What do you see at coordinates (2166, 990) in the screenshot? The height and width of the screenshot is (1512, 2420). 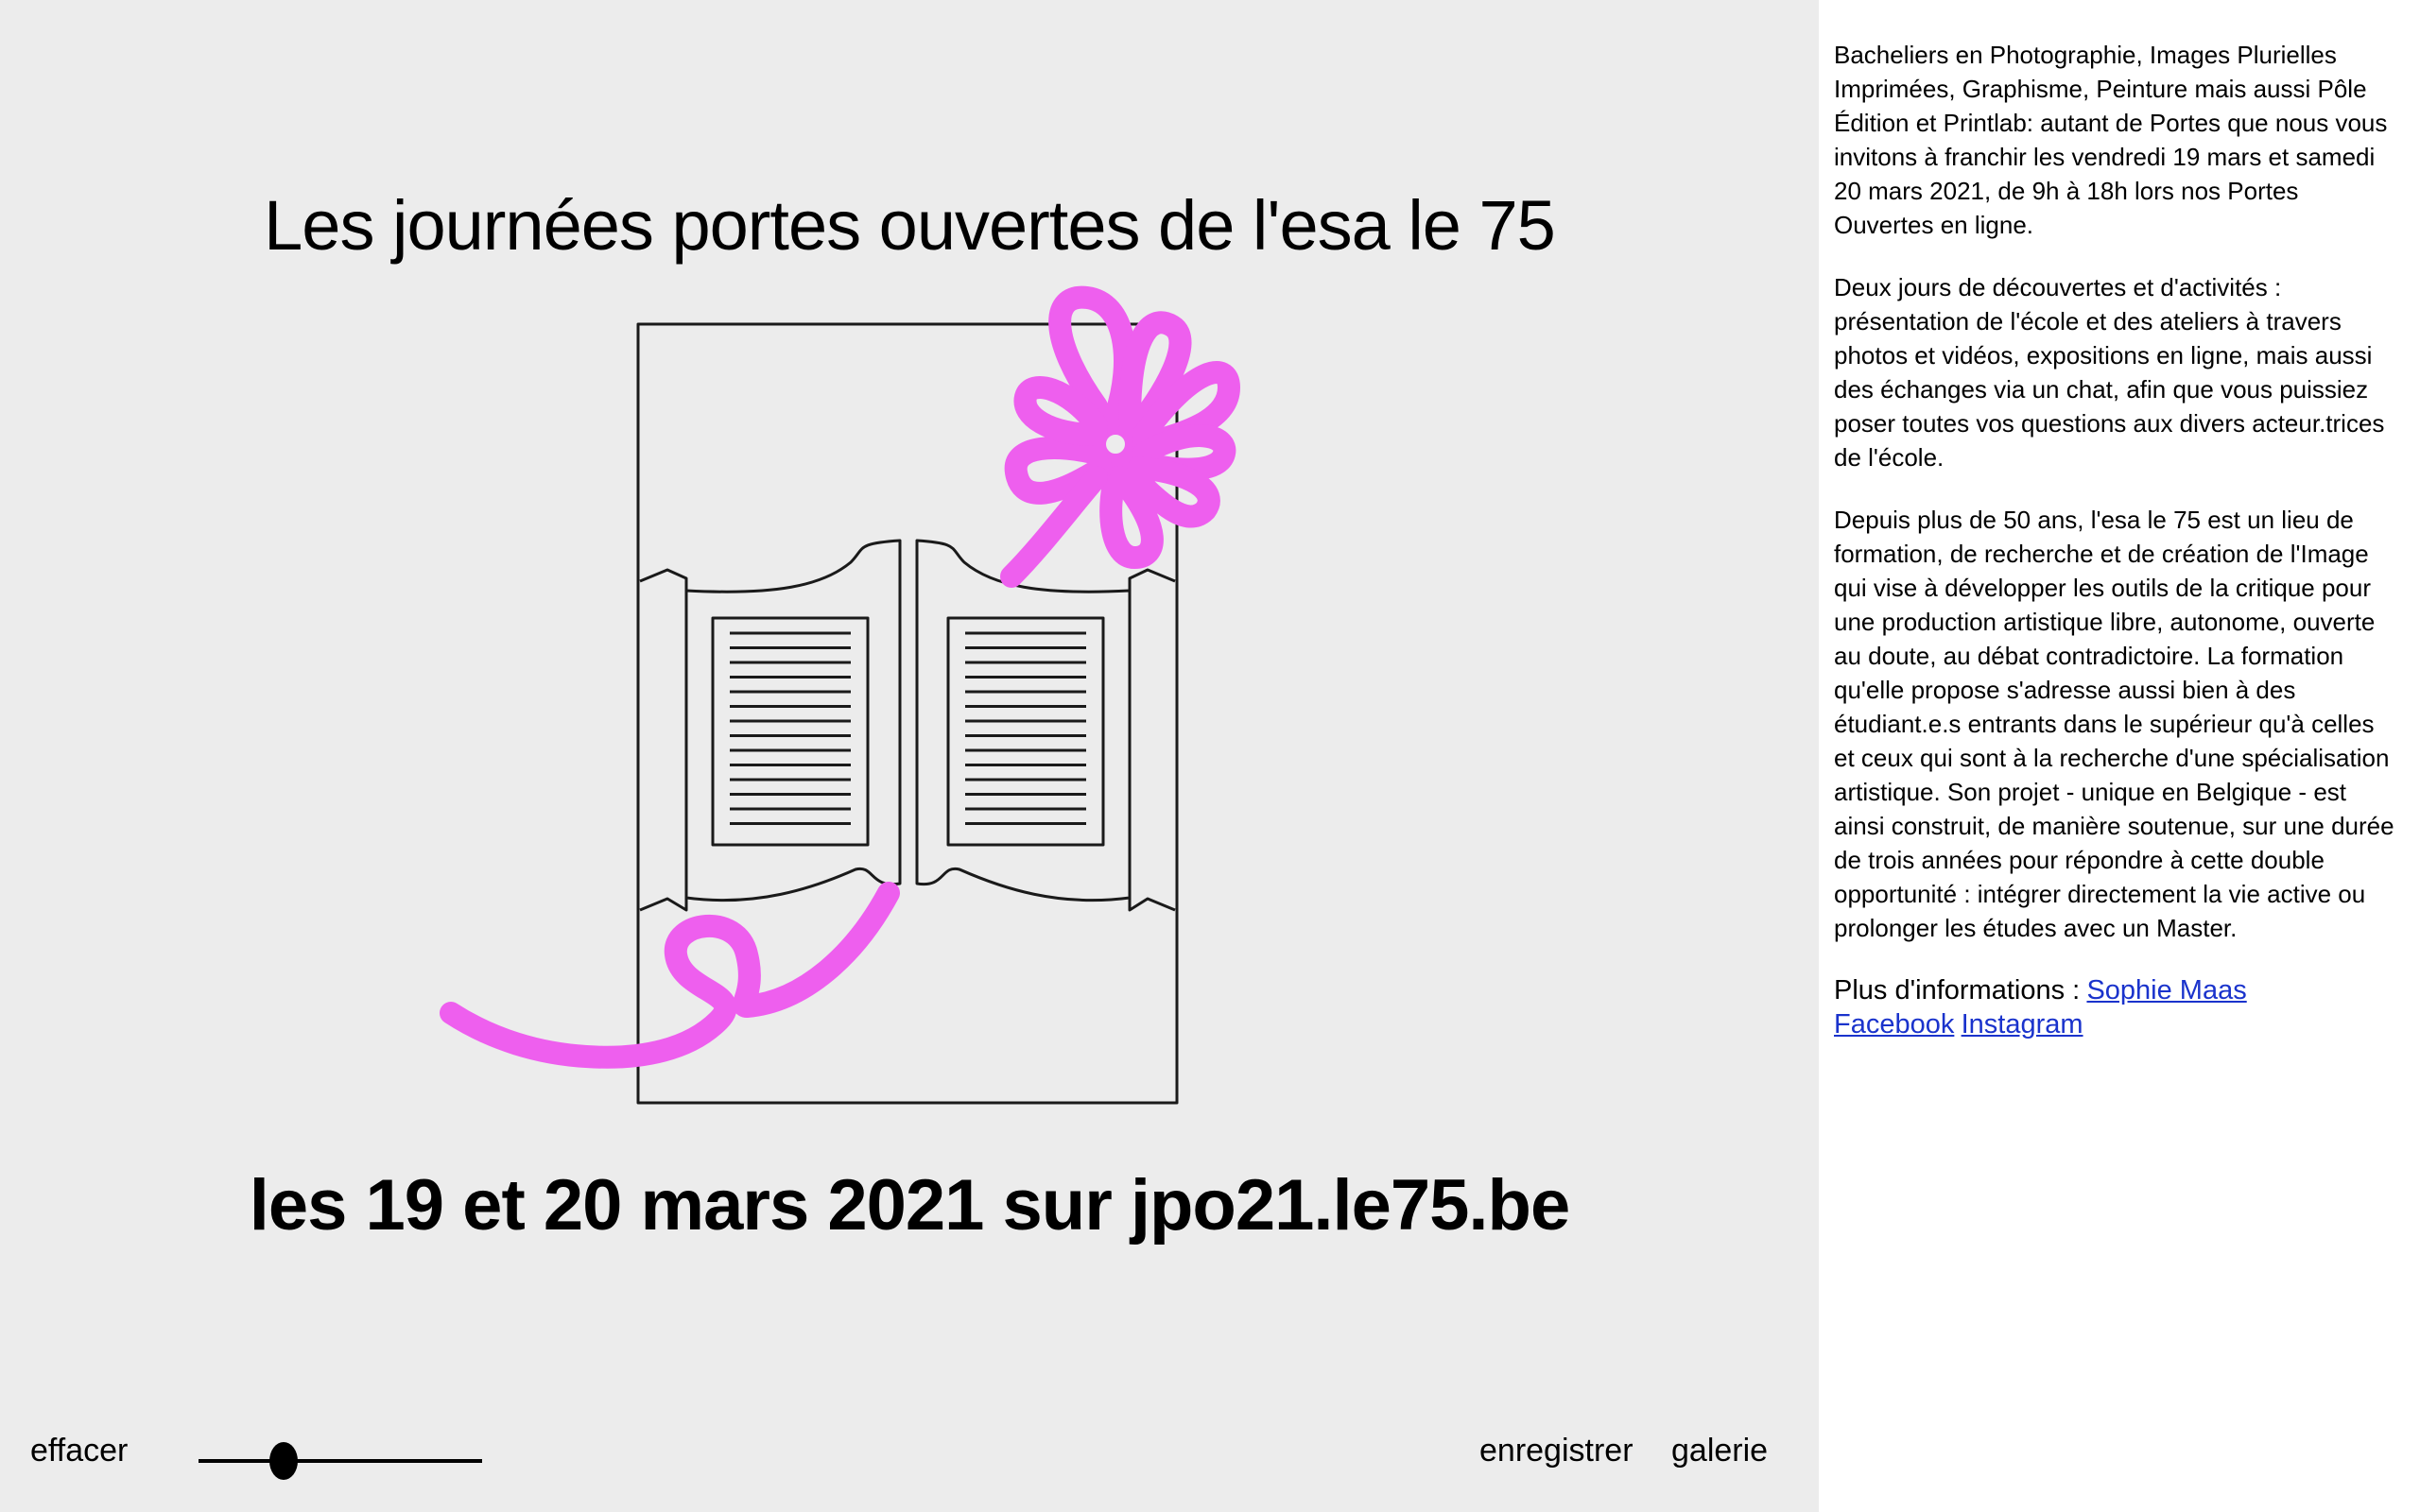 I see `contact-link: Sophie Maas` at bounding box center [2166, 990].